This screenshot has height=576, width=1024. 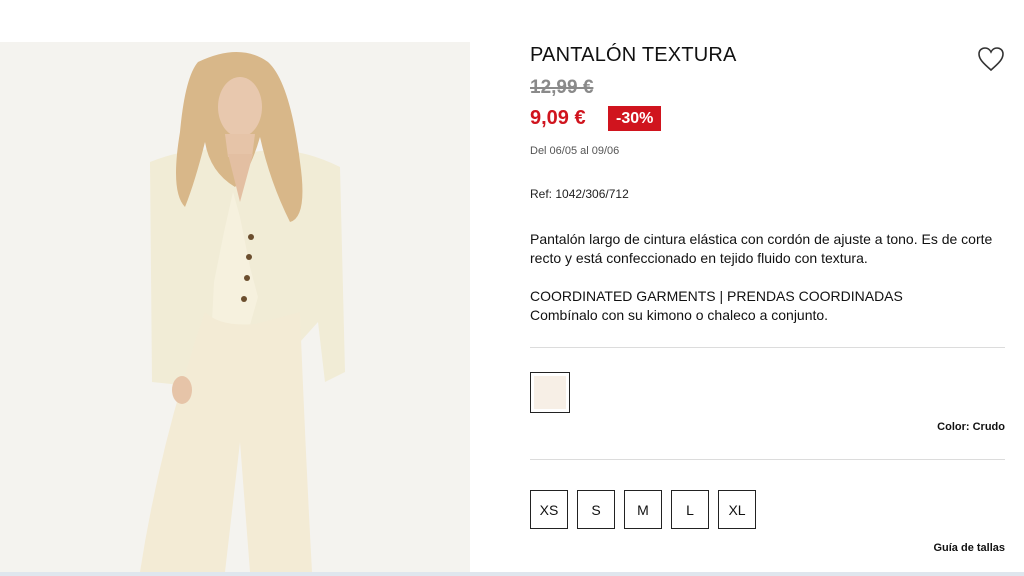 I want to click on size-guide-link: Guía de tallas, so click(x=969, y=548).